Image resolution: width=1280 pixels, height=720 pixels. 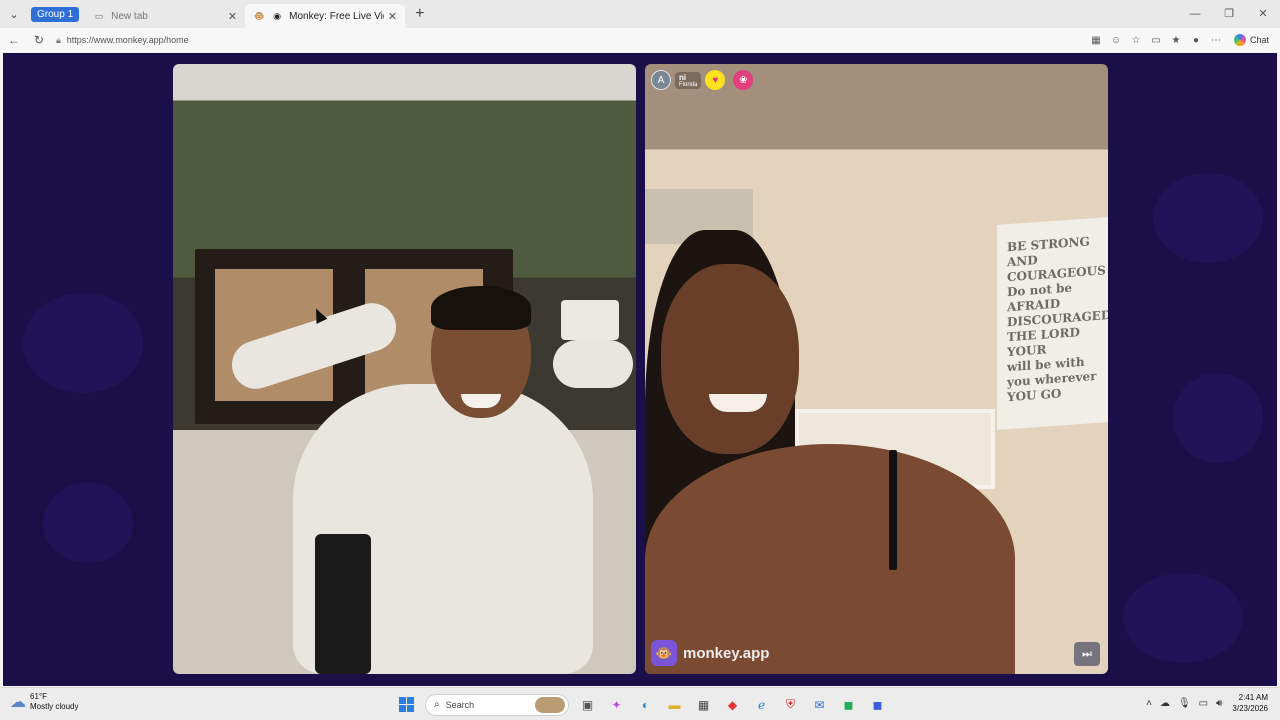 I want to click on taskbar-apps: ⌕ Search ▣ ✦ ◐ ▬ ▦ ◆ ℯ ⛨ ✉ ◼ ◼, so click(x=642, y=704).